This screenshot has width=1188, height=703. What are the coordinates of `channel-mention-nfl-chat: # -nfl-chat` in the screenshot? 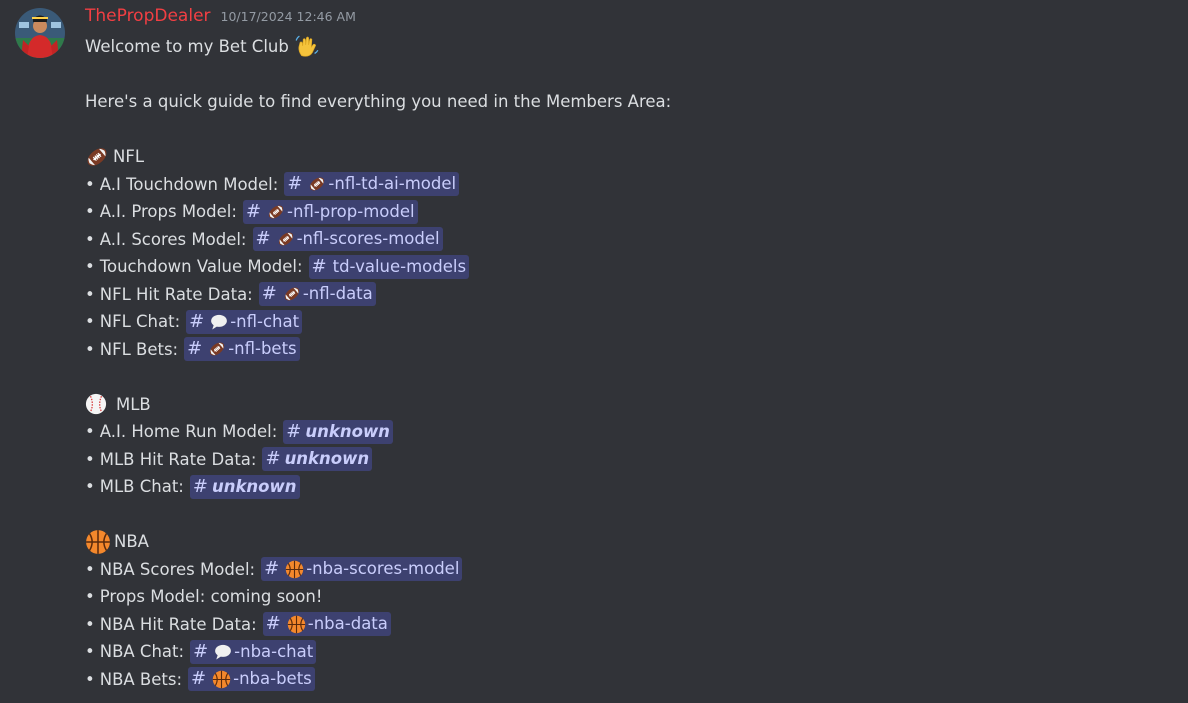 It's located at (244, 321).